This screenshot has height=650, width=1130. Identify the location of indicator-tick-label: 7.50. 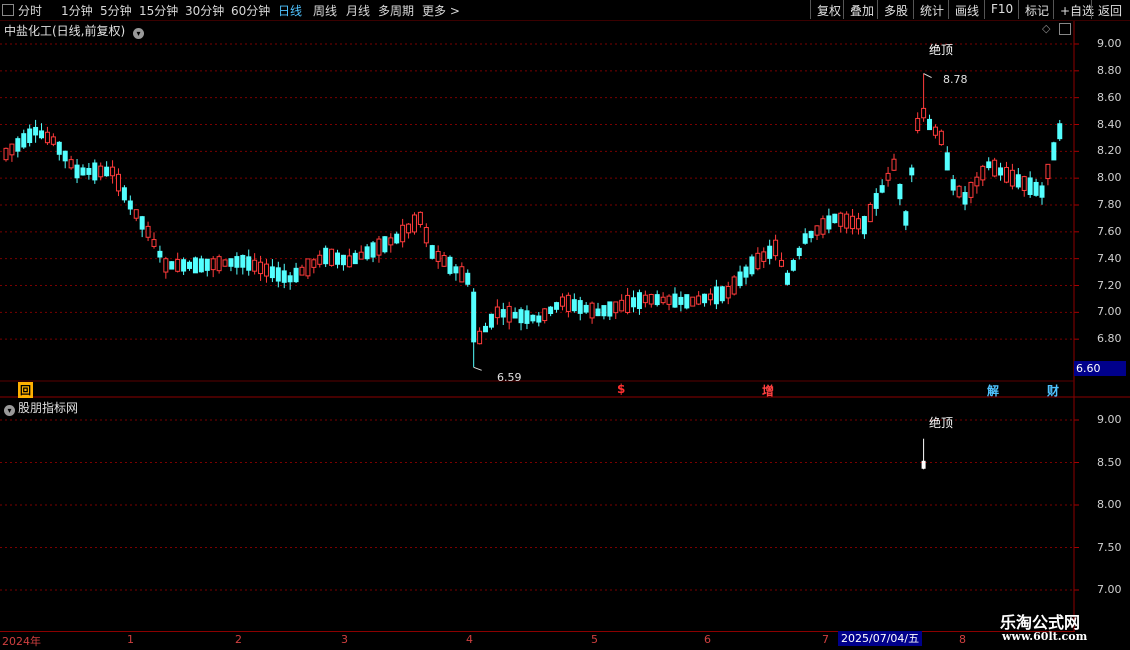
(1109, 547).